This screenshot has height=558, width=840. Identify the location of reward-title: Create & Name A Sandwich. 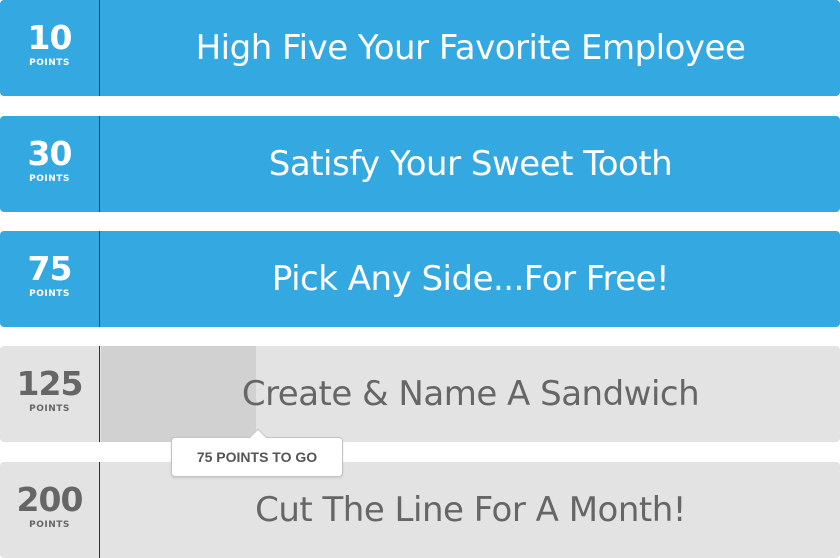
(470, 394).